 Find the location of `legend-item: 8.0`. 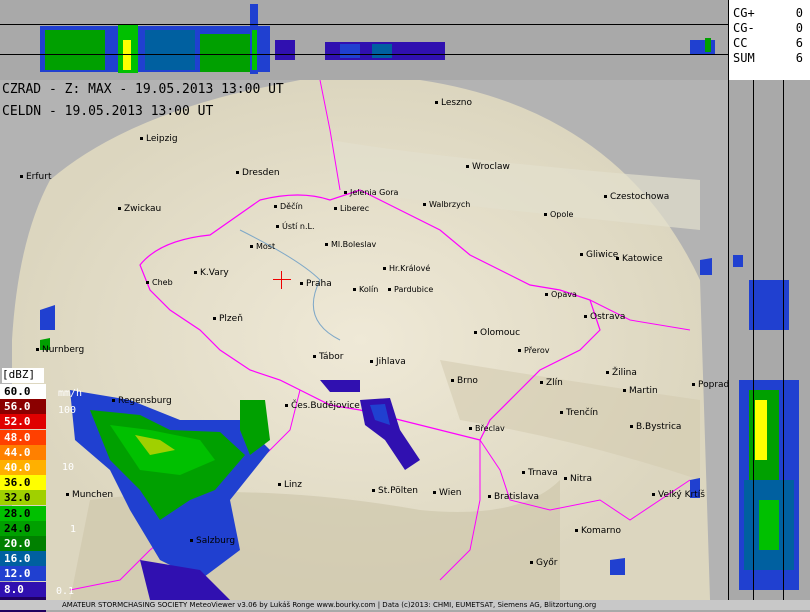

legend-item: 8.0 is located at coordinates (23, 589).